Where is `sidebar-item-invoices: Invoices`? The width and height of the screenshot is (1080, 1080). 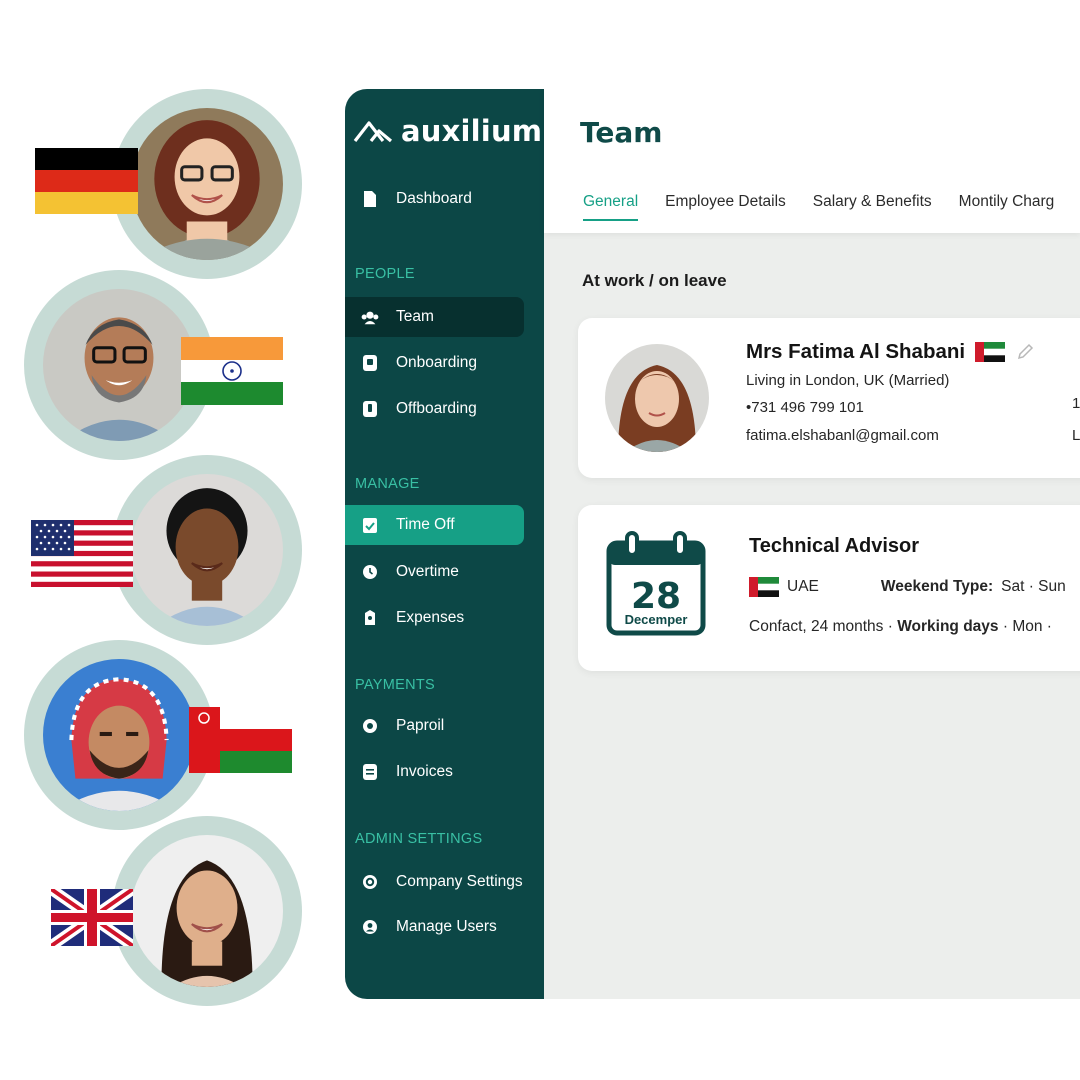
sidebar-item-invoices: Invoices is located at coordinates (434, 772).